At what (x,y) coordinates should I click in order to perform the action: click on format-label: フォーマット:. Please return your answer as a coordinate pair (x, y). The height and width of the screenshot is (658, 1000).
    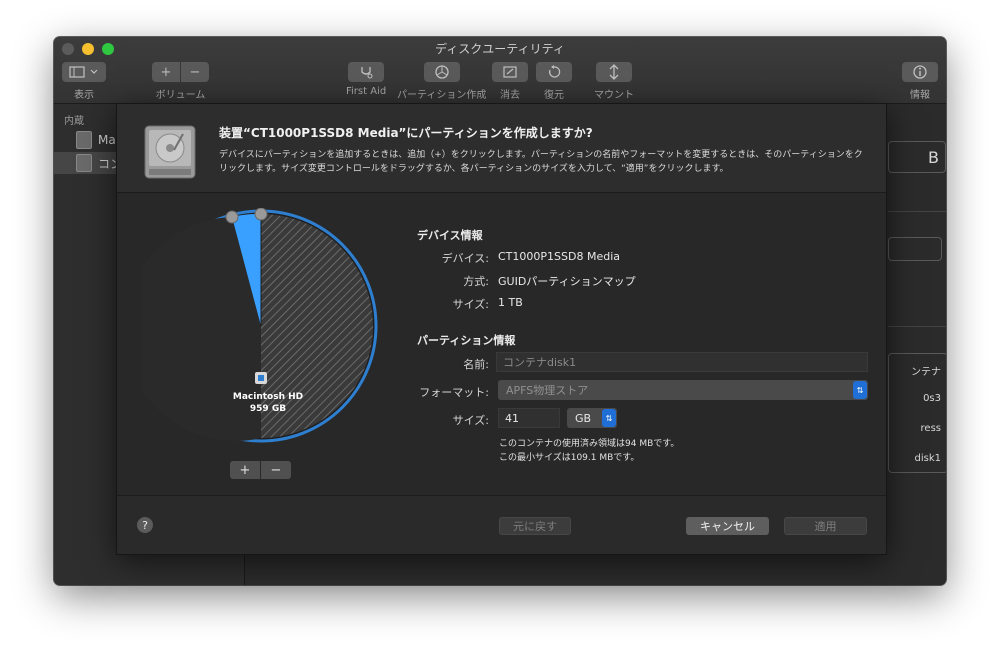
    Looking at the image, I should click on (454, 392).